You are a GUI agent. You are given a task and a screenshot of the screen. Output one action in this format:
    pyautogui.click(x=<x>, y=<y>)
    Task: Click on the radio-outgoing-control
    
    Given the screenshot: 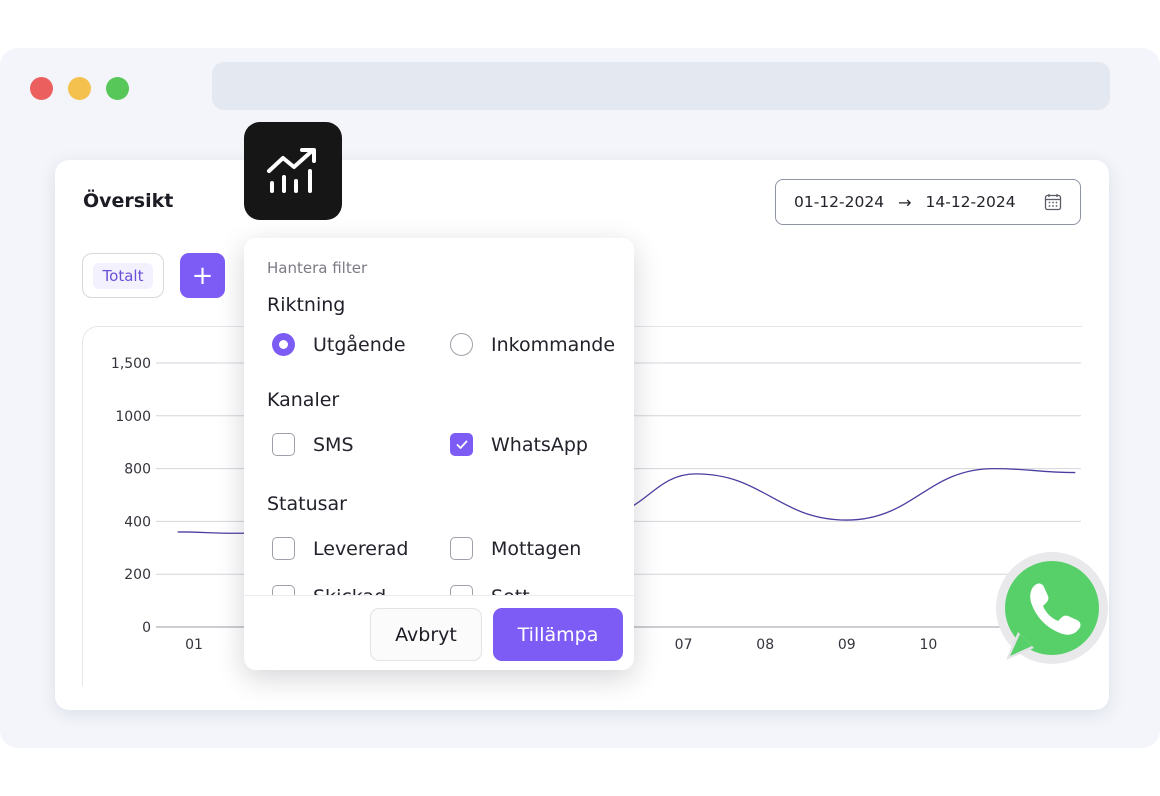 What is the action you would take?
    pyautogui.click(x=283, y=344)
    